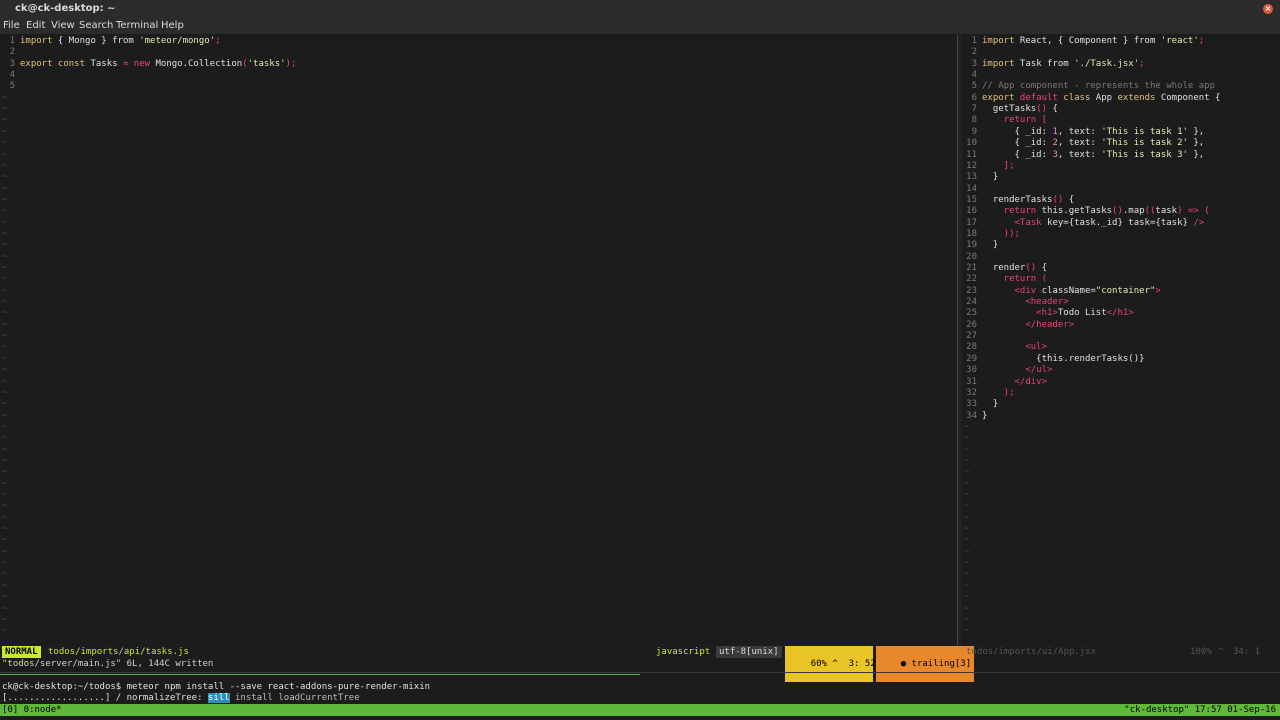 The height and width of the screenshot is (720, 1280). Describe the element at coordinates (991, 234) in the screenshot. I see `code-line: 18 ));` at that location.